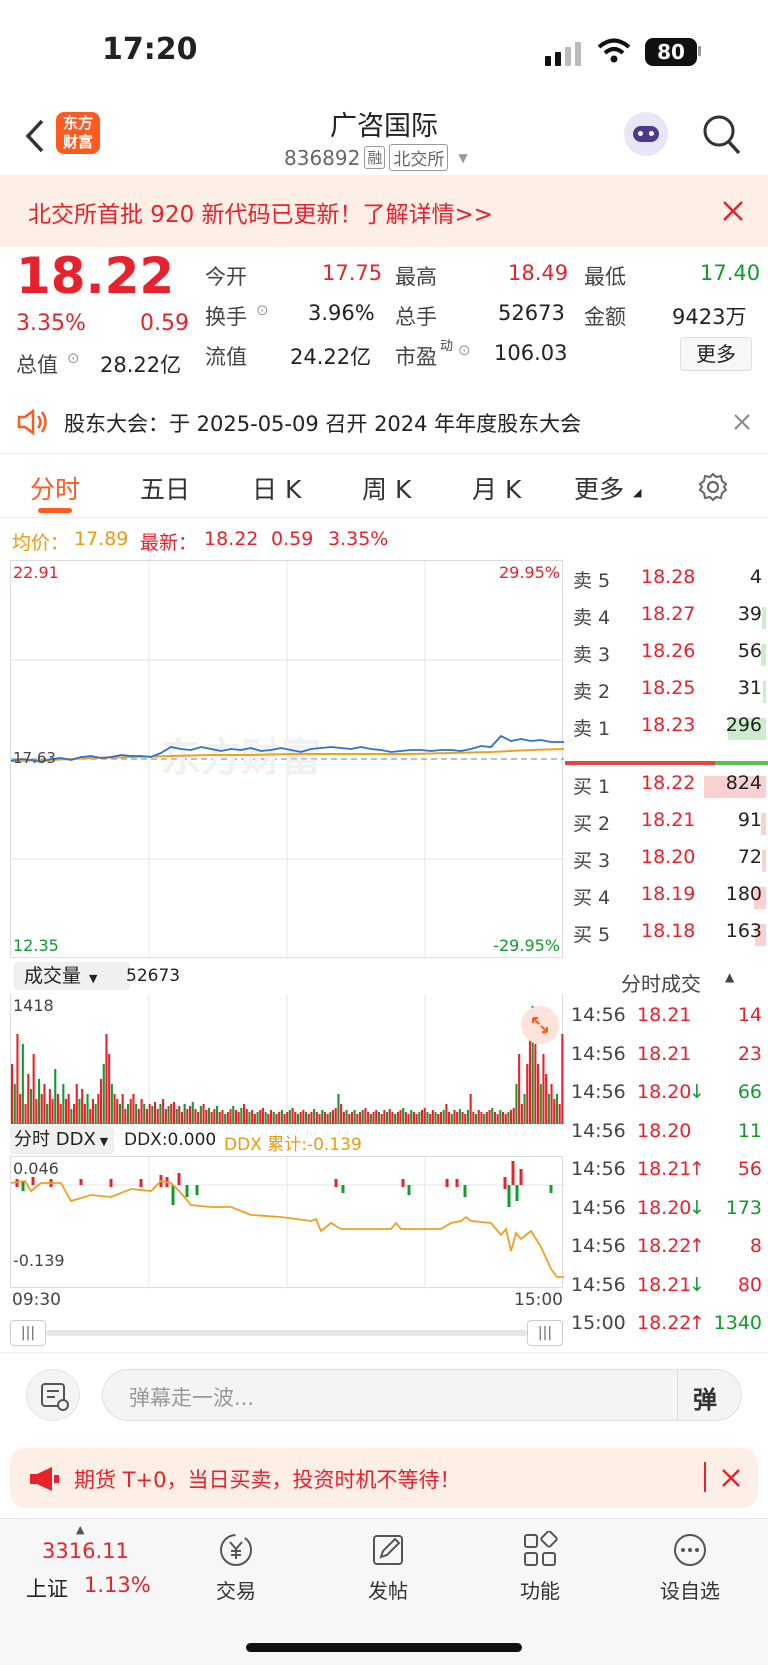 The height and width of the screenshot is (1665, 768). I want to click on expand-icon, so click(540, 1025).